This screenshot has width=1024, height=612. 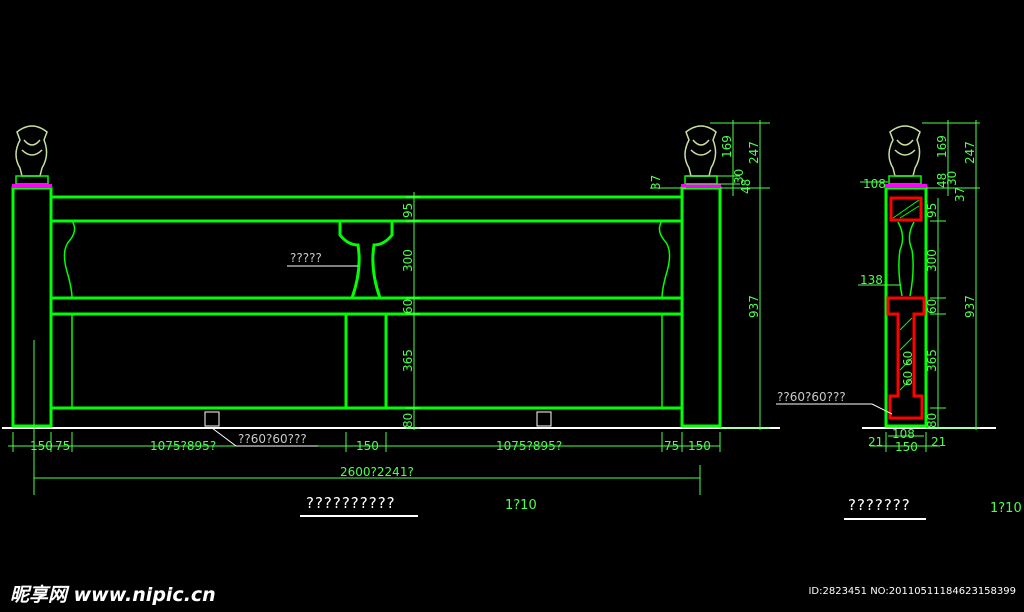 I want to click on vdim-95: 95, so click(x=408, y=210).